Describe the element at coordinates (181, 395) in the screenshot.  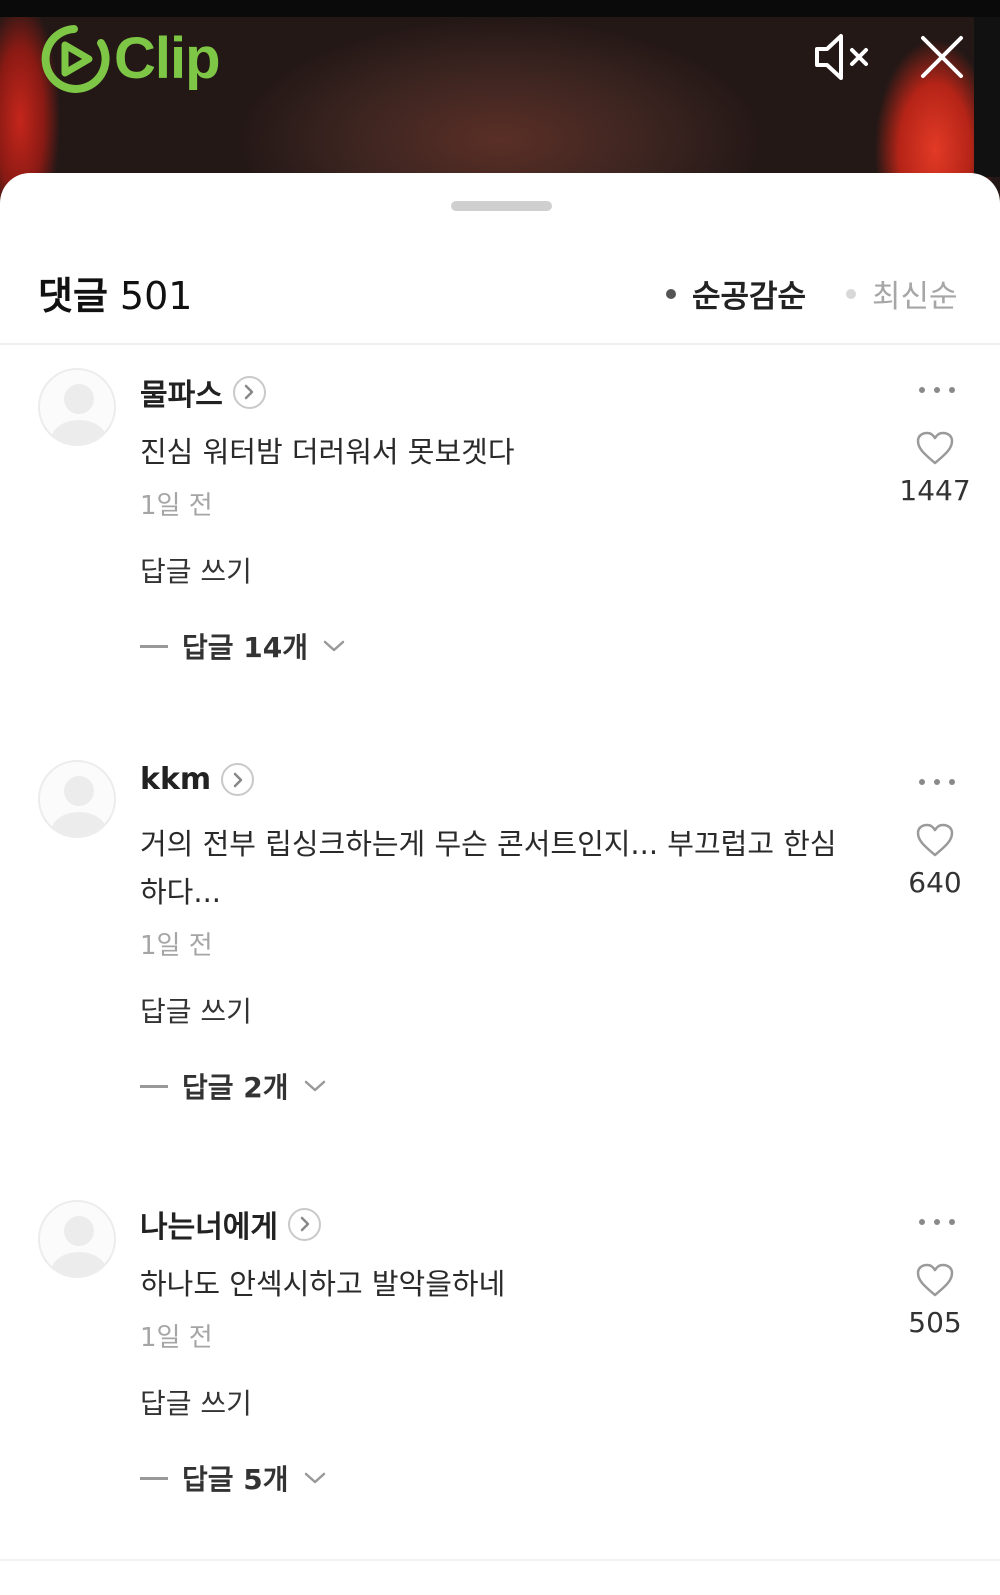
I see `comment-author-name: 물파스` at that location.